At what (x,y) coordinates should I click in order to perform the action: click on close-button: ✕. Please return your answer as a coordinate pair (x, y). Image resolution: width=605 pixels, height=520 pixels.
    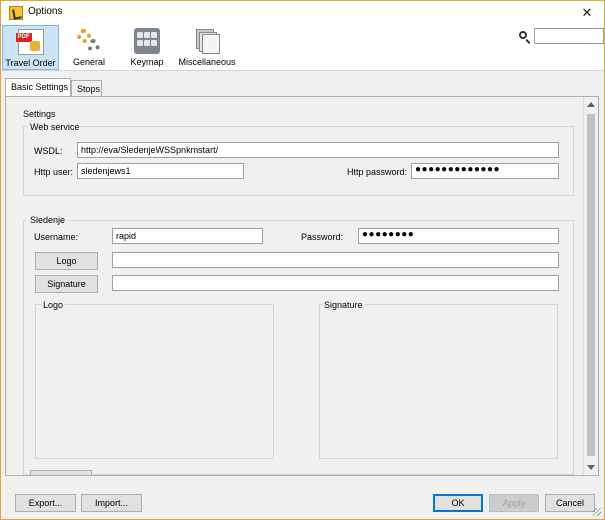
    Looking at the image, I should click on (587, 13).